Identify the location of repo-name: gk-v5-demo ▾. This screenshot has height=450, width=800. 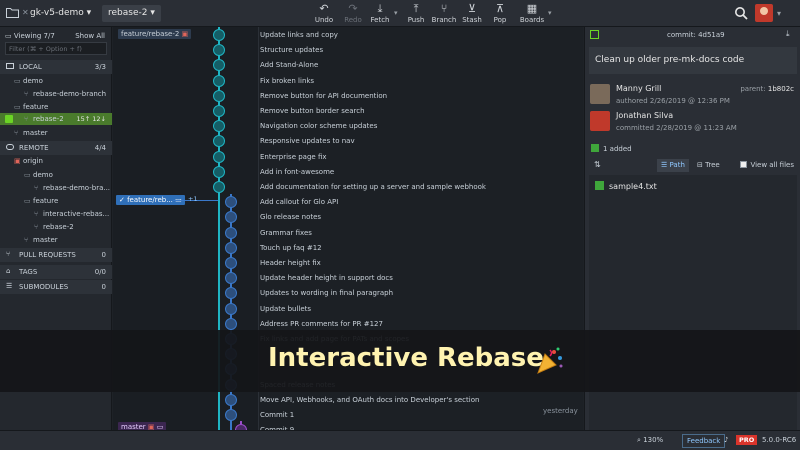
(60, 13).